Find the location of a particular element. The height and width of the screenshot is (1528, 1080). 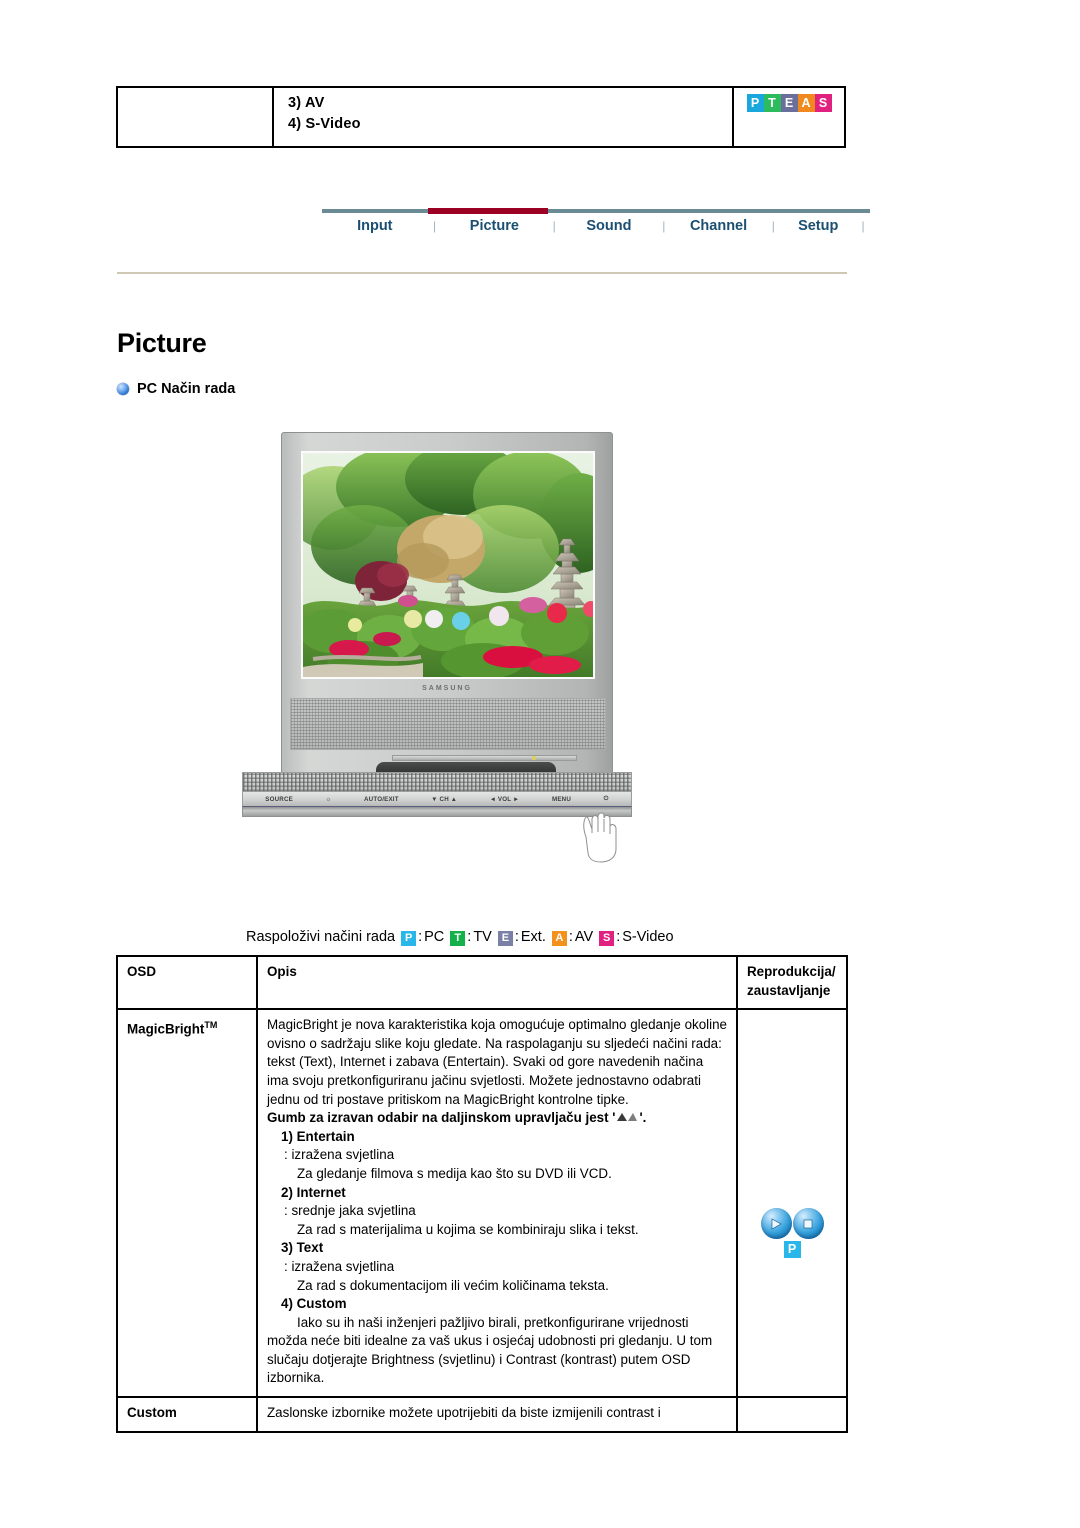

remote-note-suffix: '. is located at coordinates (643, 1118).